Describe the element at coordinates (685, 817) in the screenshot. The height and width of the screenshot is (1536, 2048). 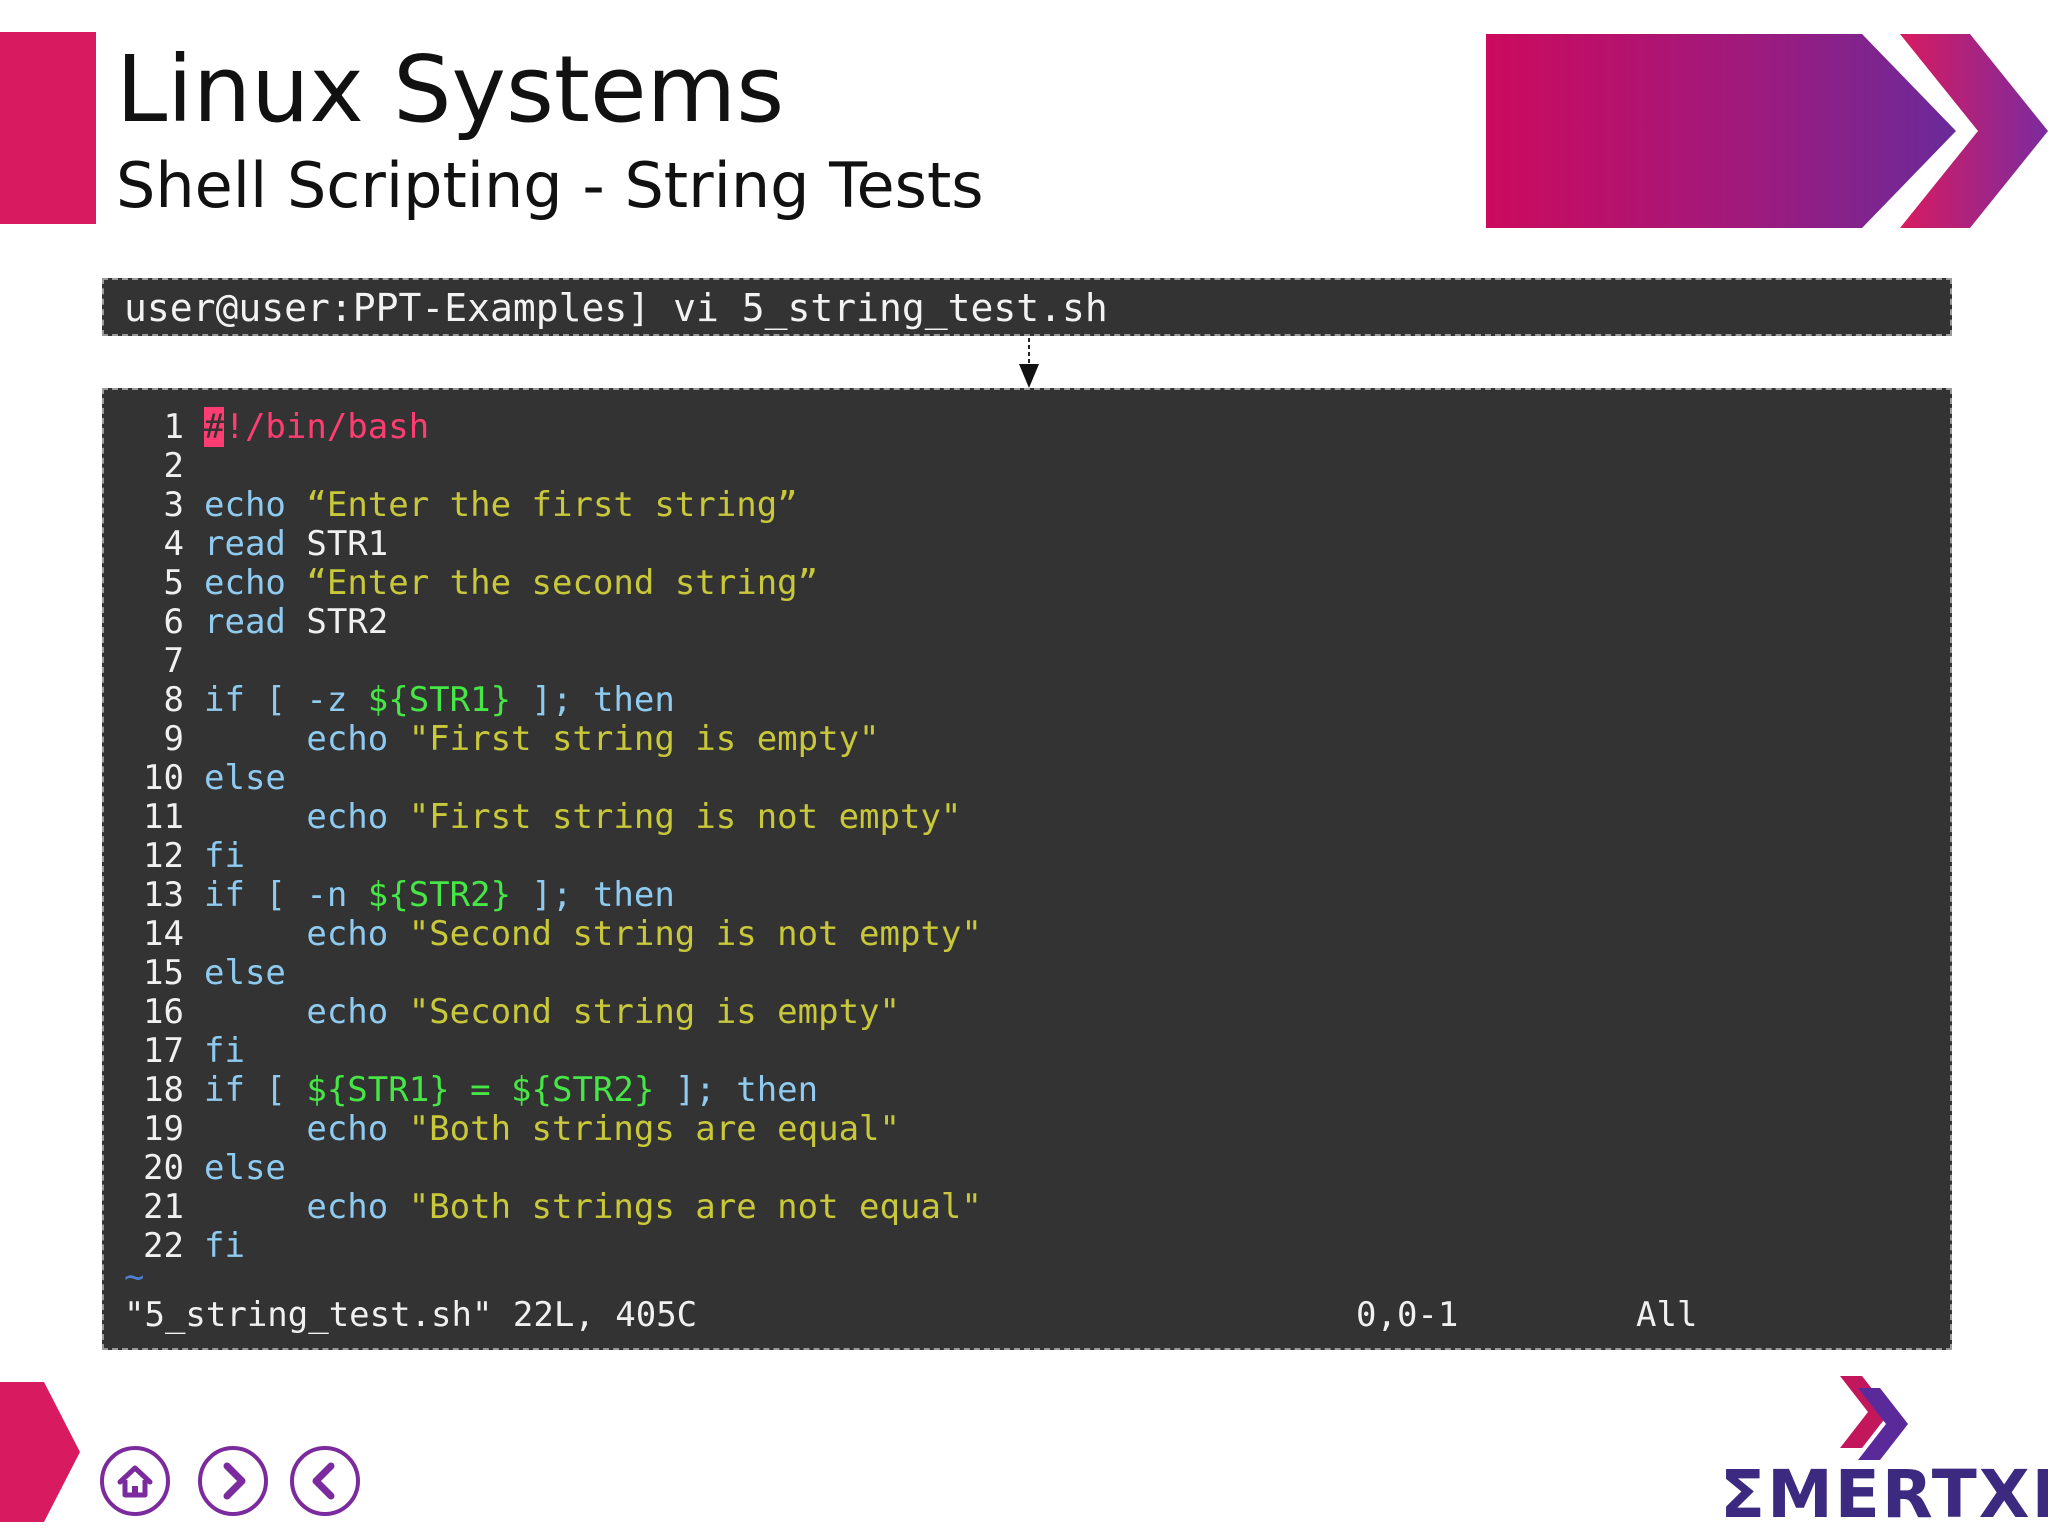
I see `code-token: "First string is not empty"` at that location.